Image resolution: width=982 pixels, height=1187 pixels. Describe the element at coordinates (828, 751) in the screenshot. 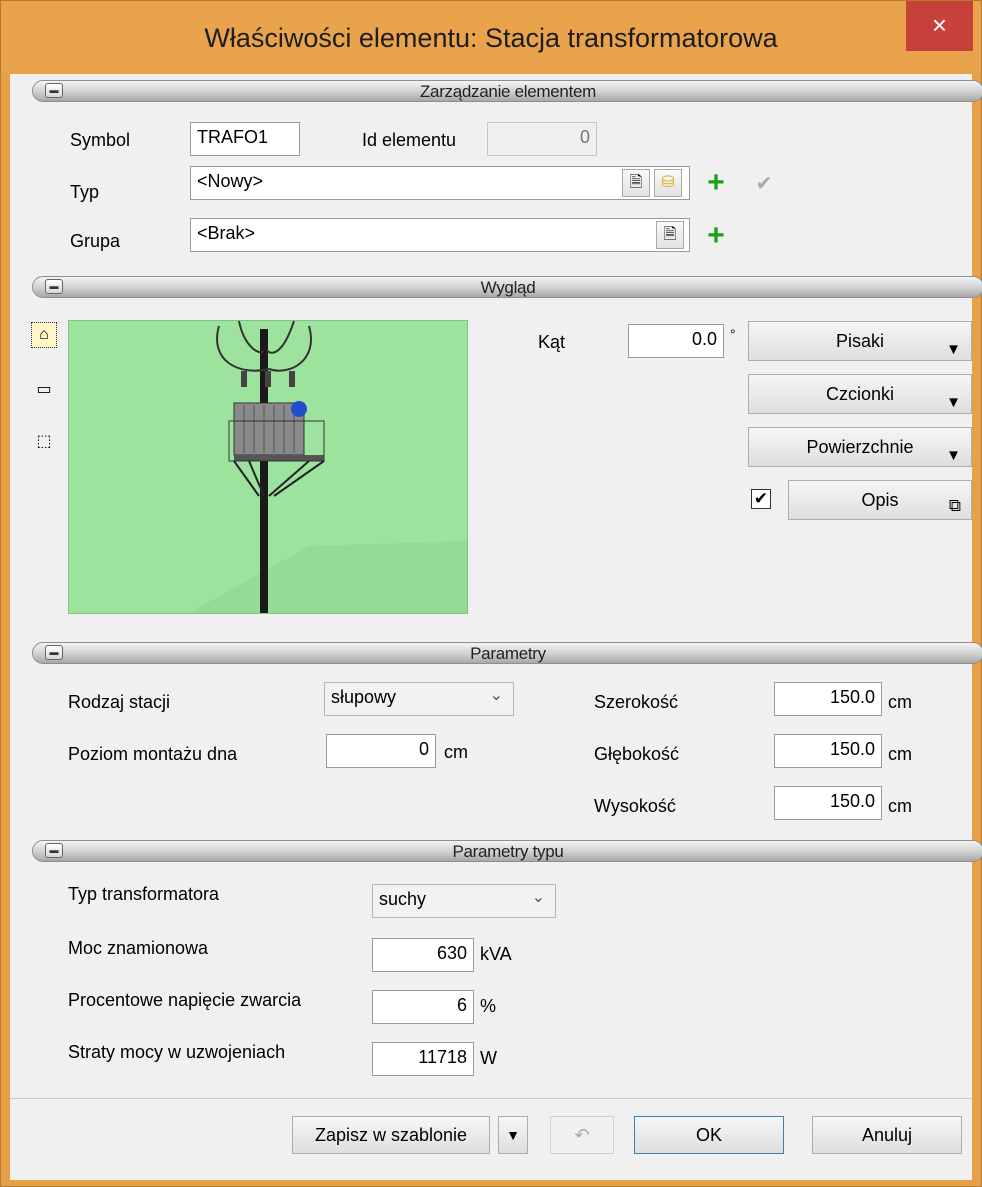

I see `depth-input: 150.0` at that location.